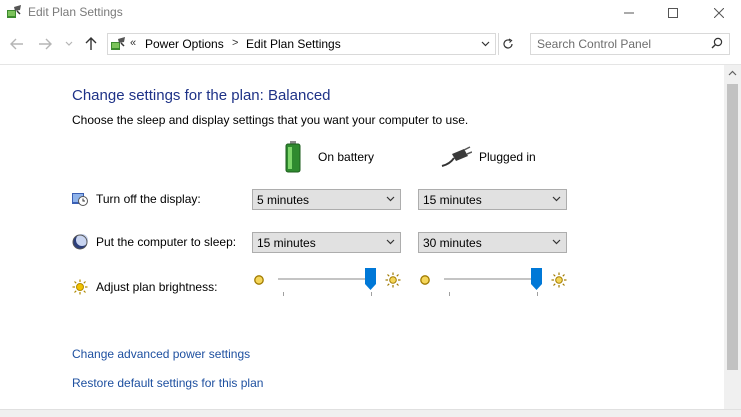  What do you see at coordinates (75, 12) in the screenshot?
I see `window-title: Edit Plan Settings` at bounding box center [75, 12].